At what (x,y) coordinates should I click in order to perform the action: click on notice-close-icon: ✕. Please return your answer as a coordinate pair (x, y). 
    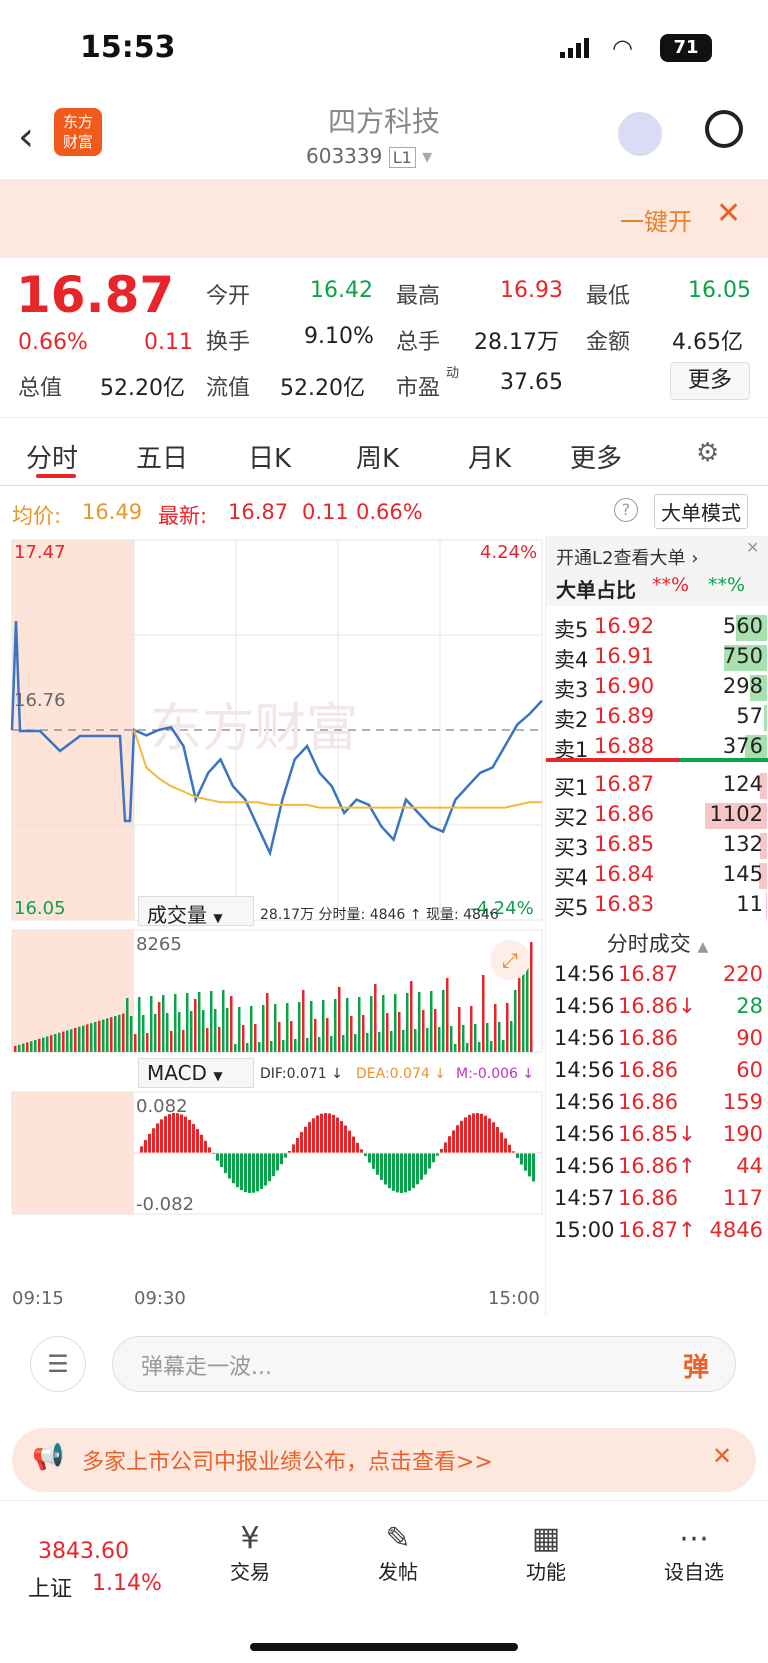
    Looking at the image, I should click on (722, 1456).